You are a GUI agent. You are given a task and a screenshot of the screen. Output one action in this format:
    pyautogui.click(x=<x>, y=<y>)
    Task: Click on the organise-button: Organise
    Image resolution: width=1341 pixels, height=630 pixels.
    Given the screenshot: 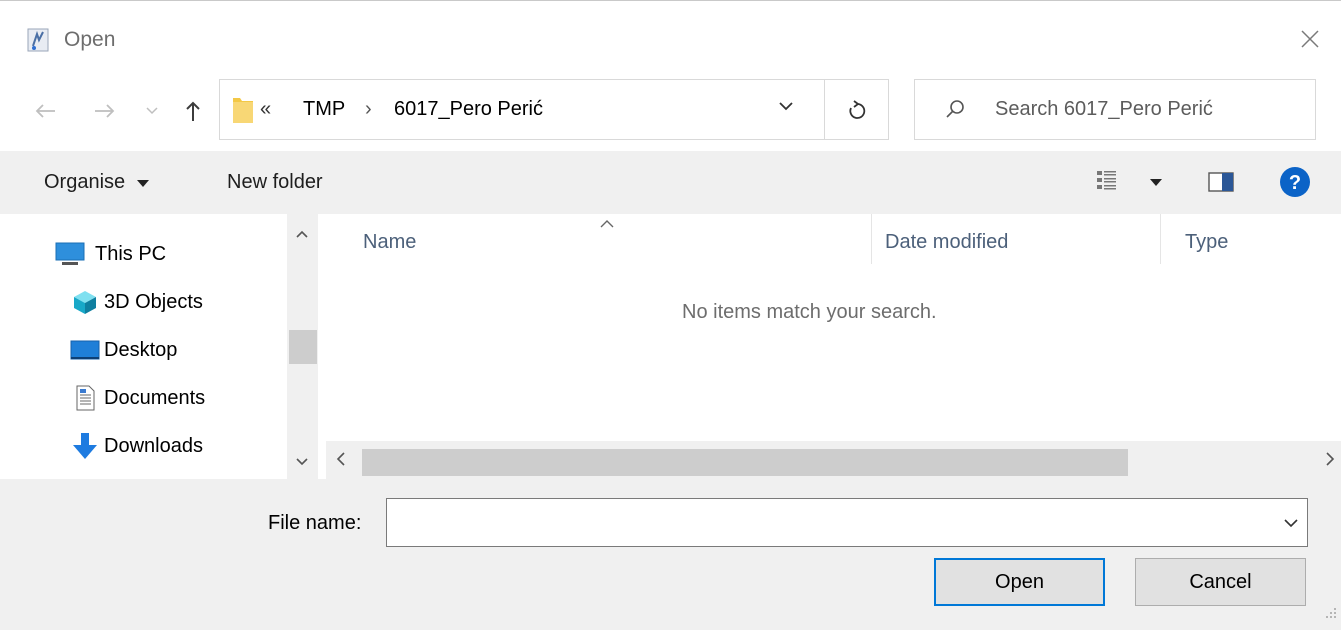 What is the action you would take?
    pyautogui.click(x=96, y=182)
    